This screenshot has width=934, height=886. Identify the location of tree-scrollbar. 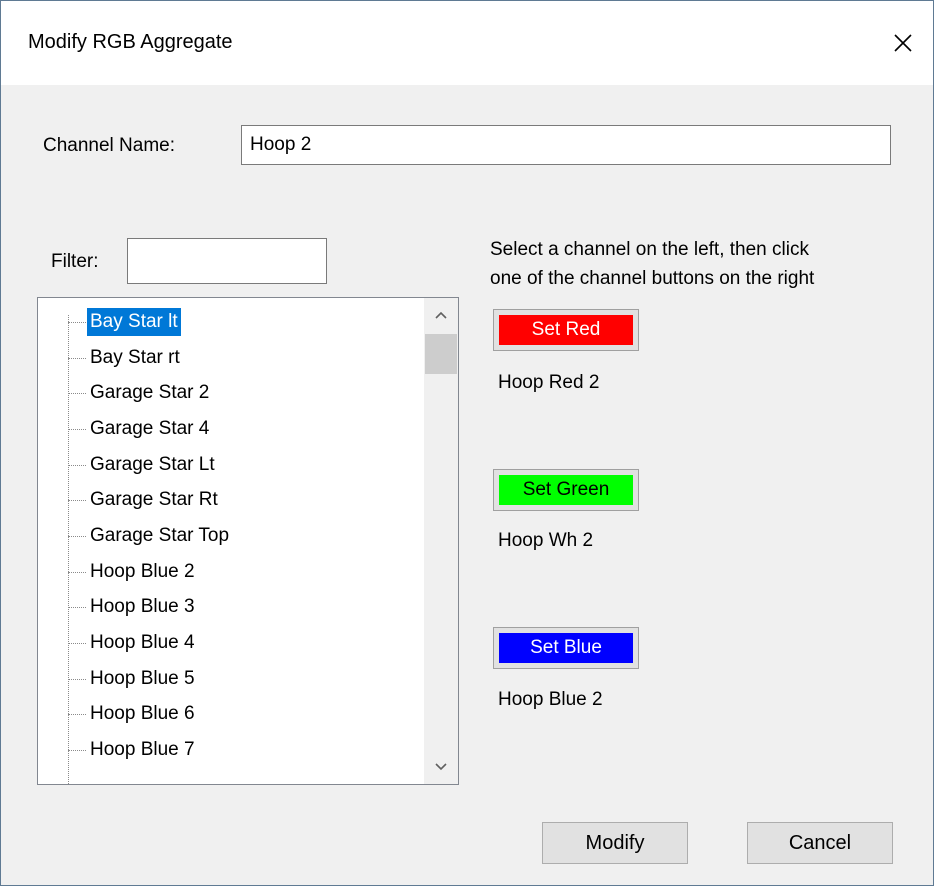
(441, 541).